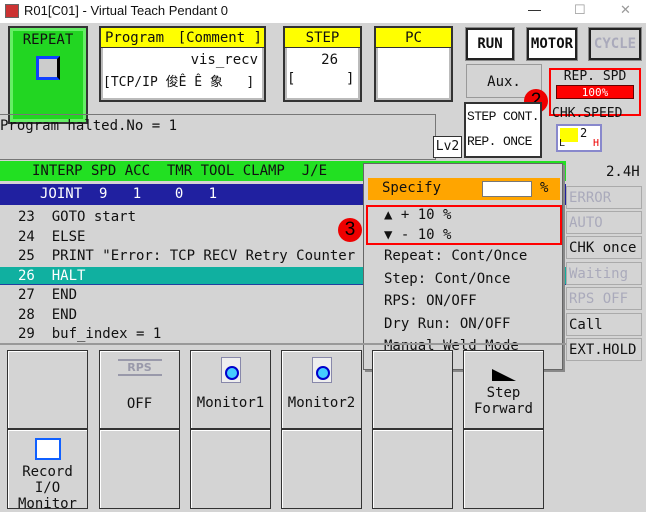 The image size is (646, 512). I want to click on rps-off-button: RPS OFF, so click(139, 389).